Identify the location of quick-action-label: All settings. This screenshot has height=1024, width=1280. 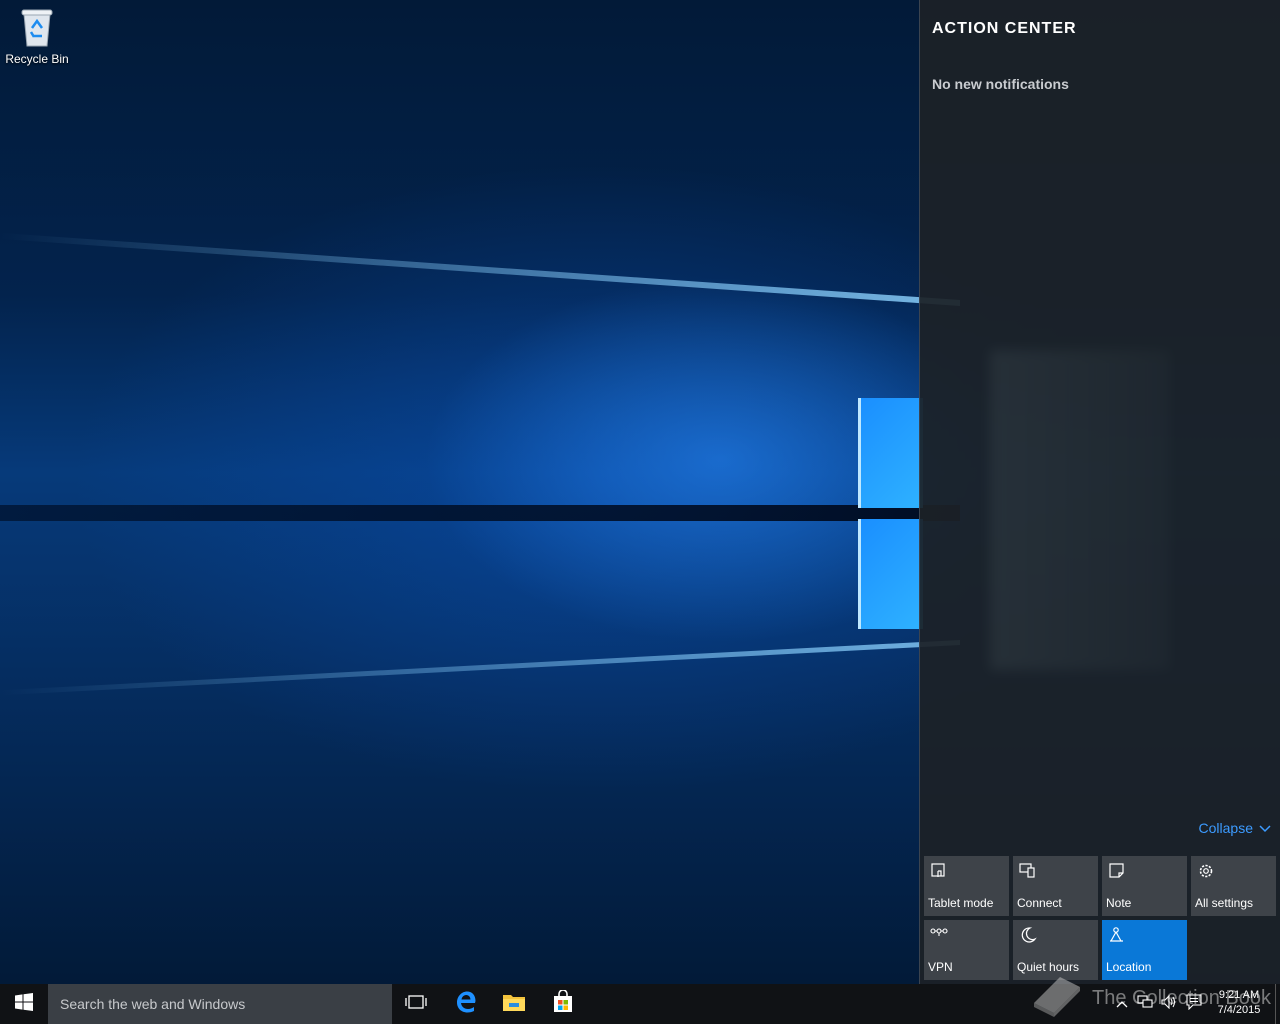
(1224, 903).